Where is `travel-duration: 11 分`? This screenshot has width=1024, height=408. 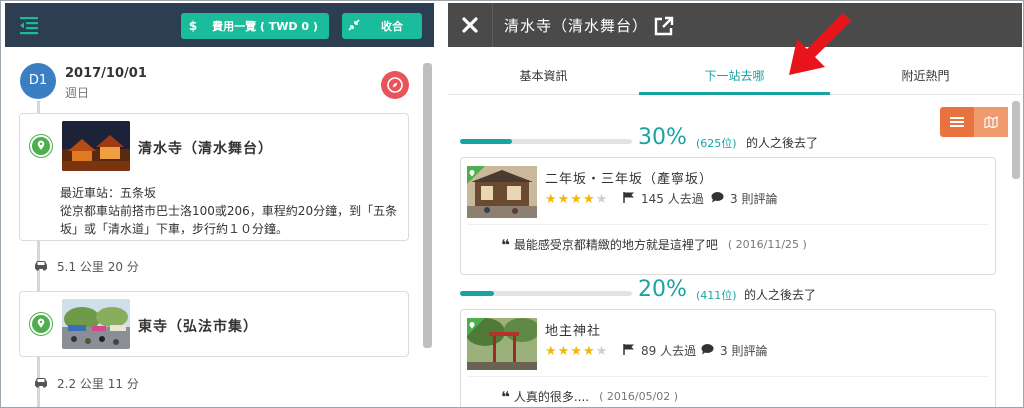 travel-duration: 11 分 is located at coordinates (123, 384).